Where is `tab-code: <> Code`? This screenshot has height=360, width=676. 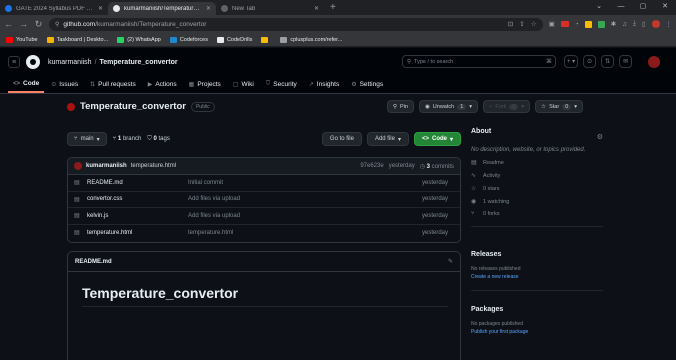
tab-code: <> Code is located at coordinates (26, 84).